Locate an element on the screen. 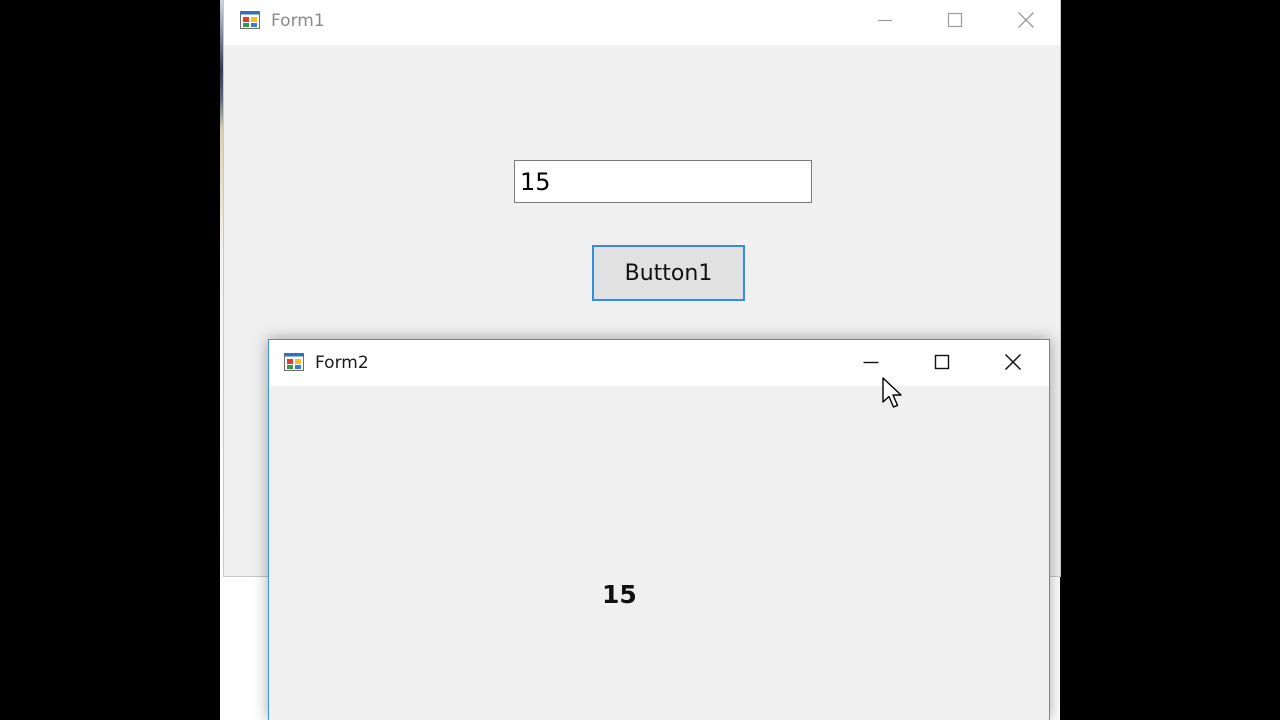 The height and width of the screenshot is (720, 1280). form2-minimize-button is located at coordinates (871, 362).